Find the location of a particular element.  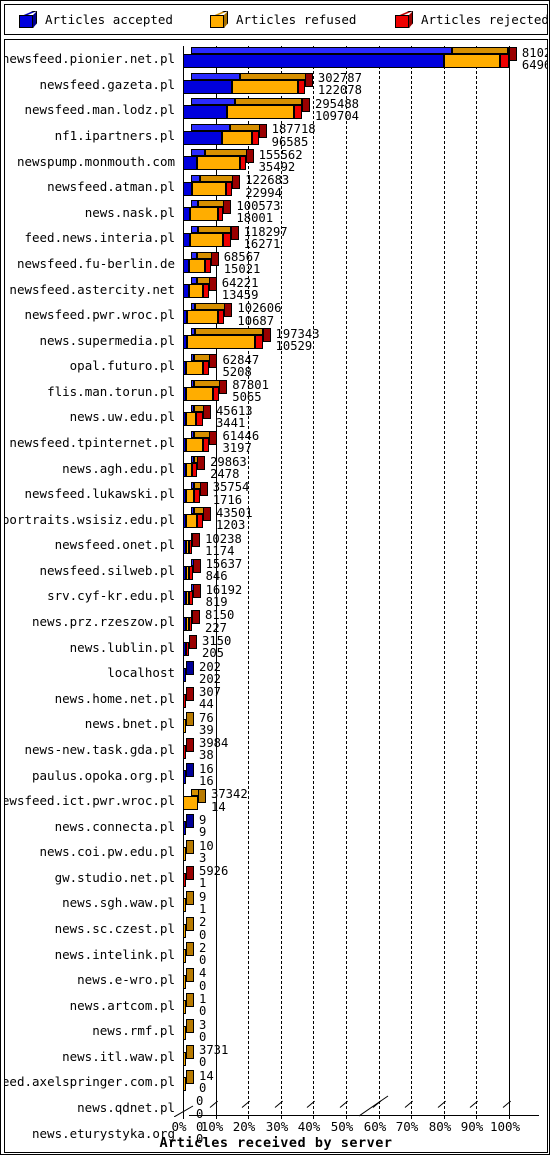

value-accepted: 16 is located at coordinates (206, 781).